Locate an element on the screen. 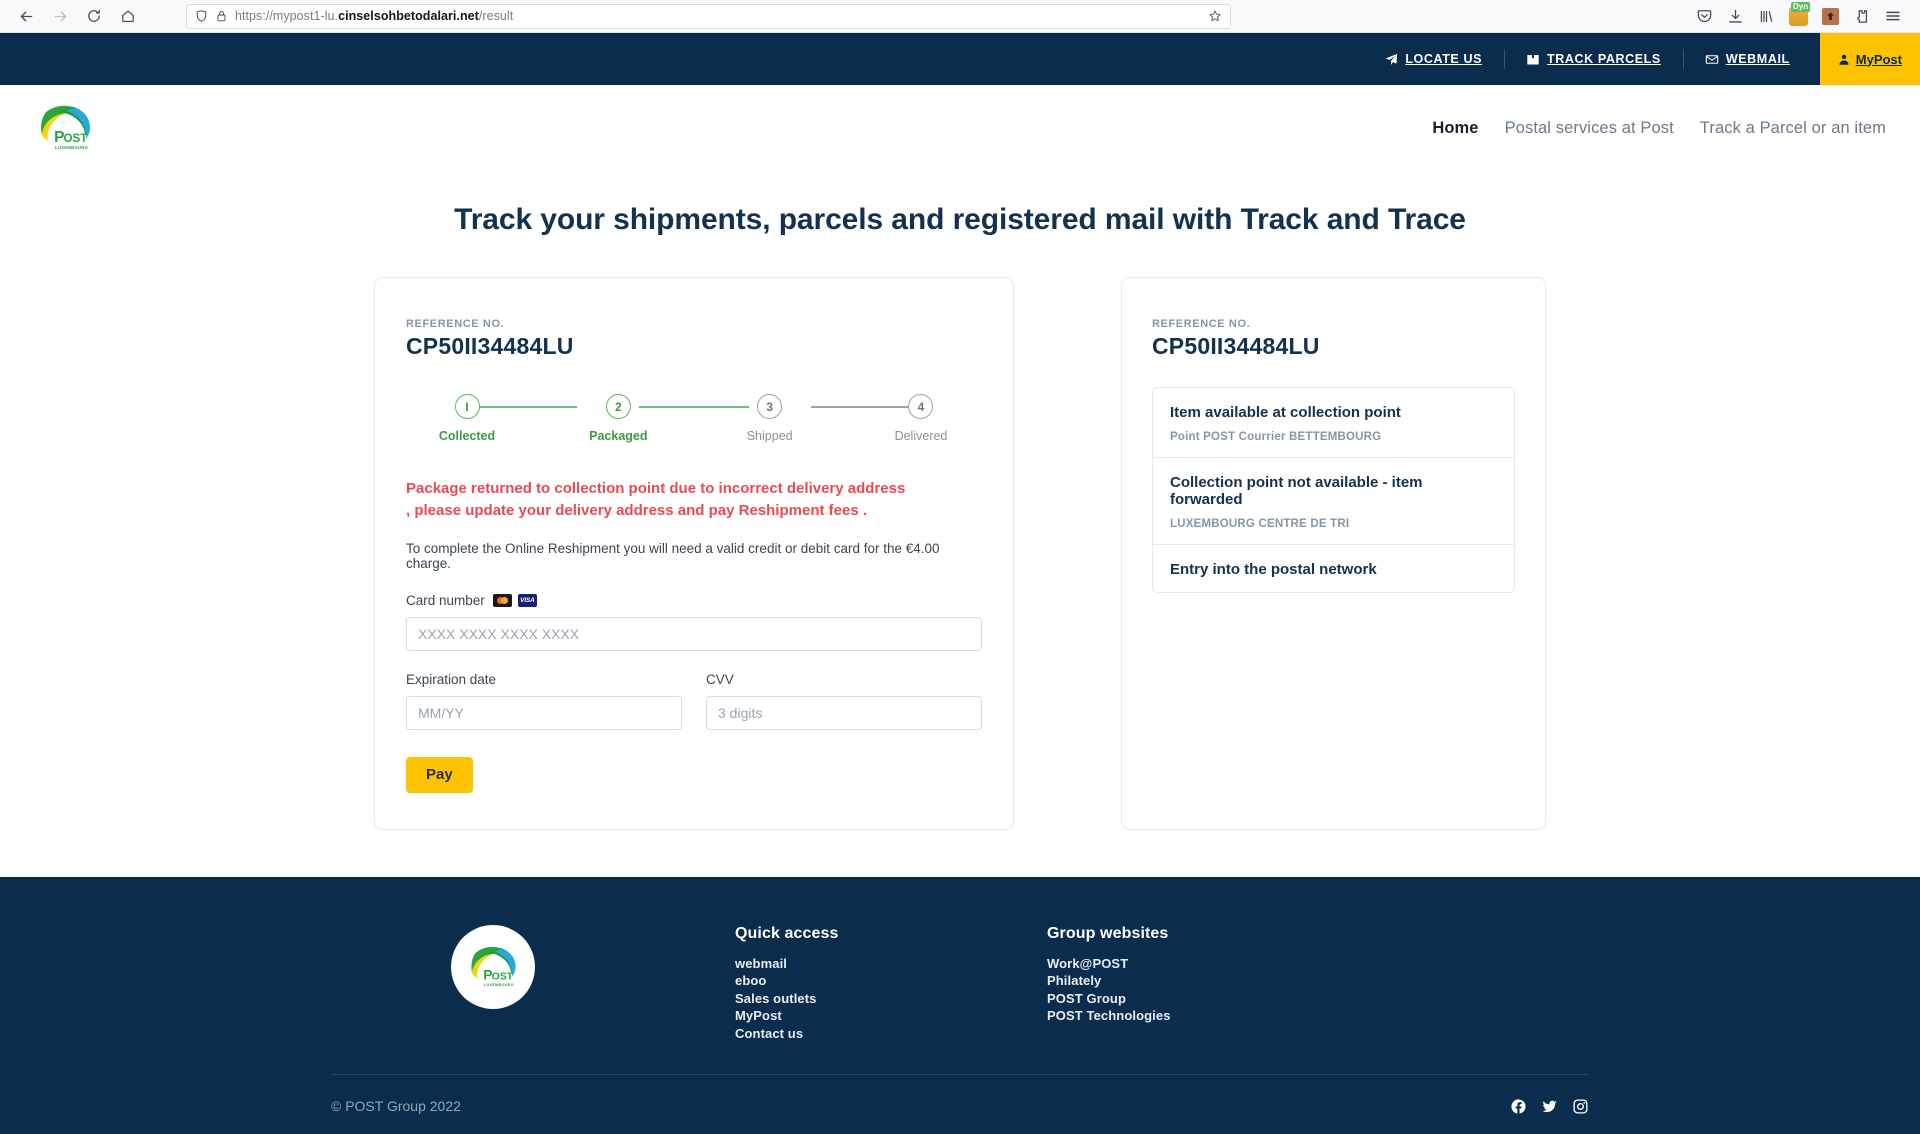 The image size is (1920, 1134). site-utility-bar: LOCATE US TRACK PARCELS WEBMAIL MyPost is located at coordinates (960, 59).